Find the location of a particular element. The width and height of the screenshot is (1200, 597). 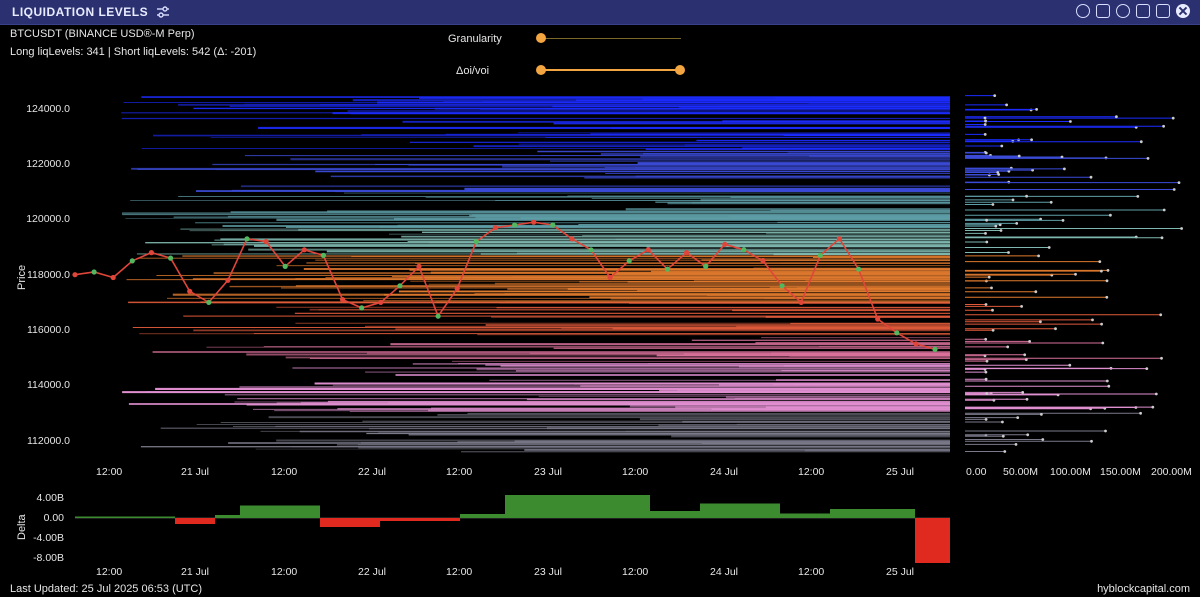

brand-link: hyblockcapital.com is located at coordinates (1143, 589).